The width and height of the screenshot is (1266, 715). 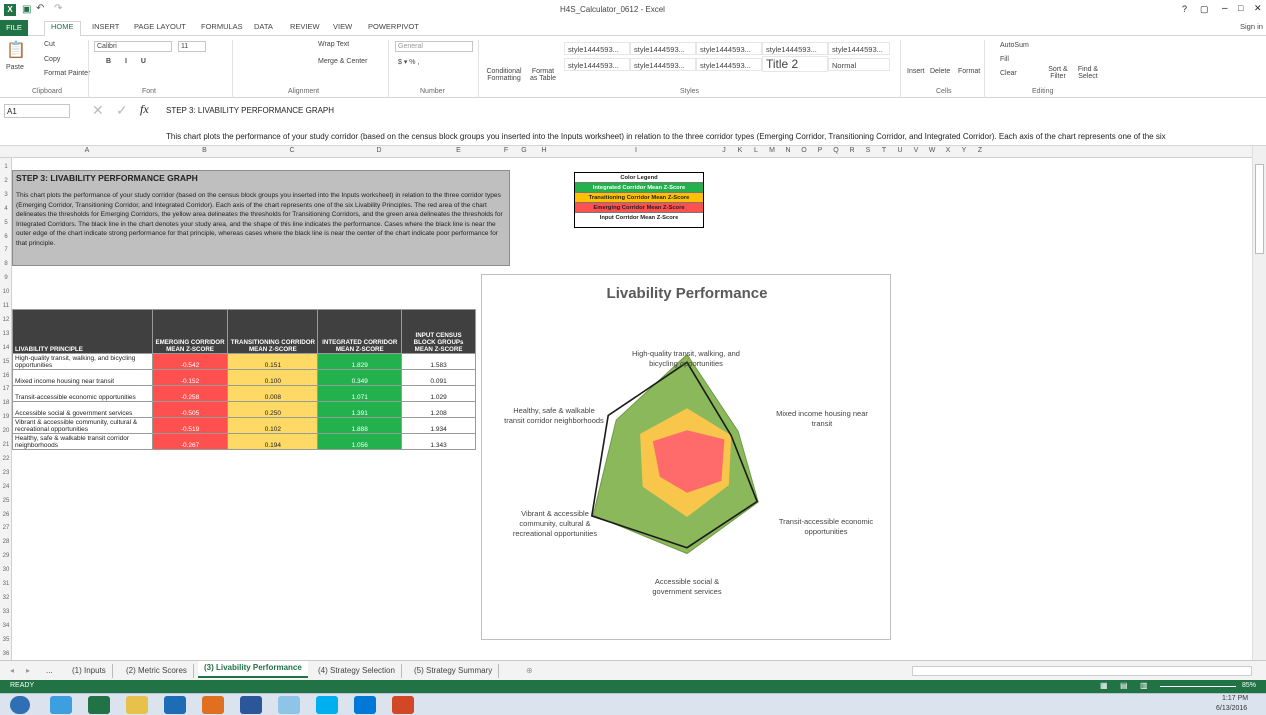 I want to click on skype-business-icon, so click(x=365, y=705).